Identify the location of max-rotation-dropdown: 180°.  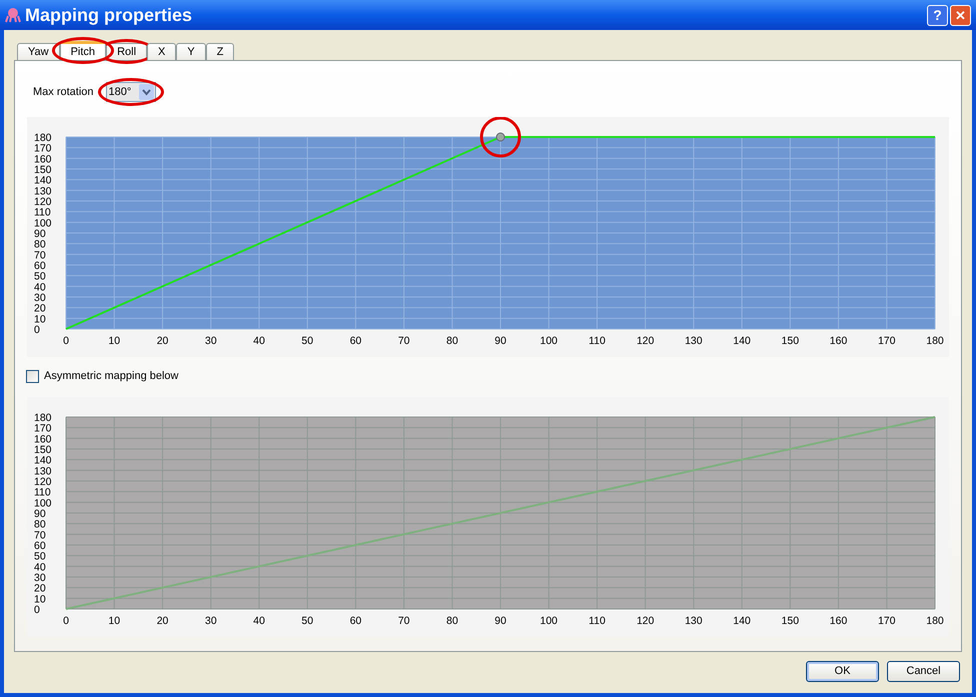
(131, 92).